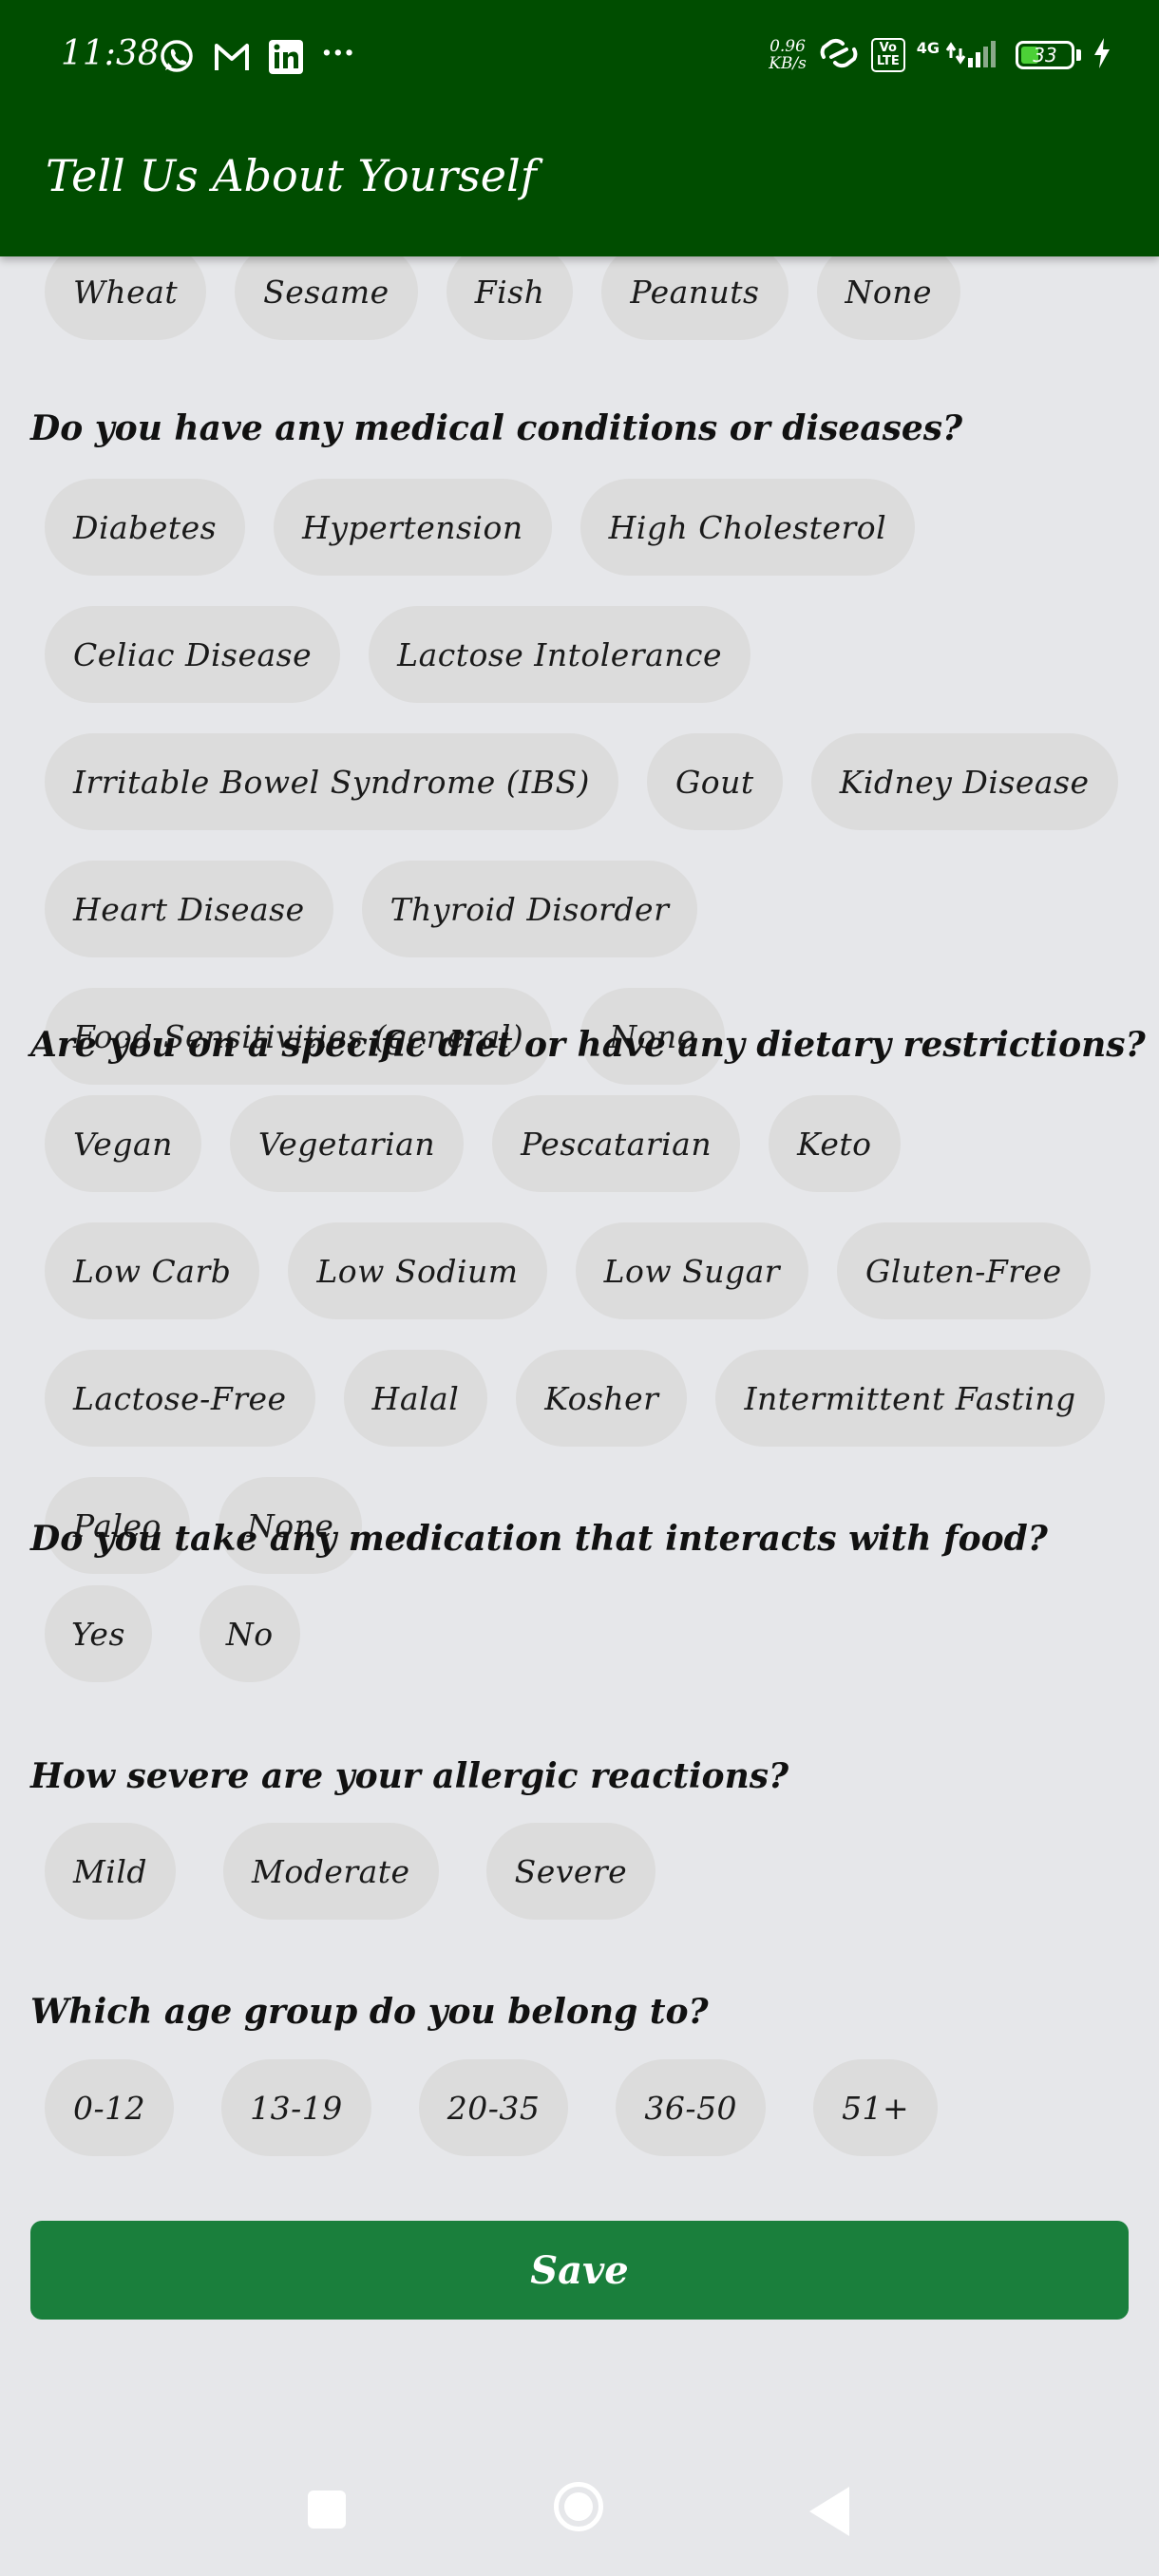  I want to click on charging-icon, so click(1102, 55).